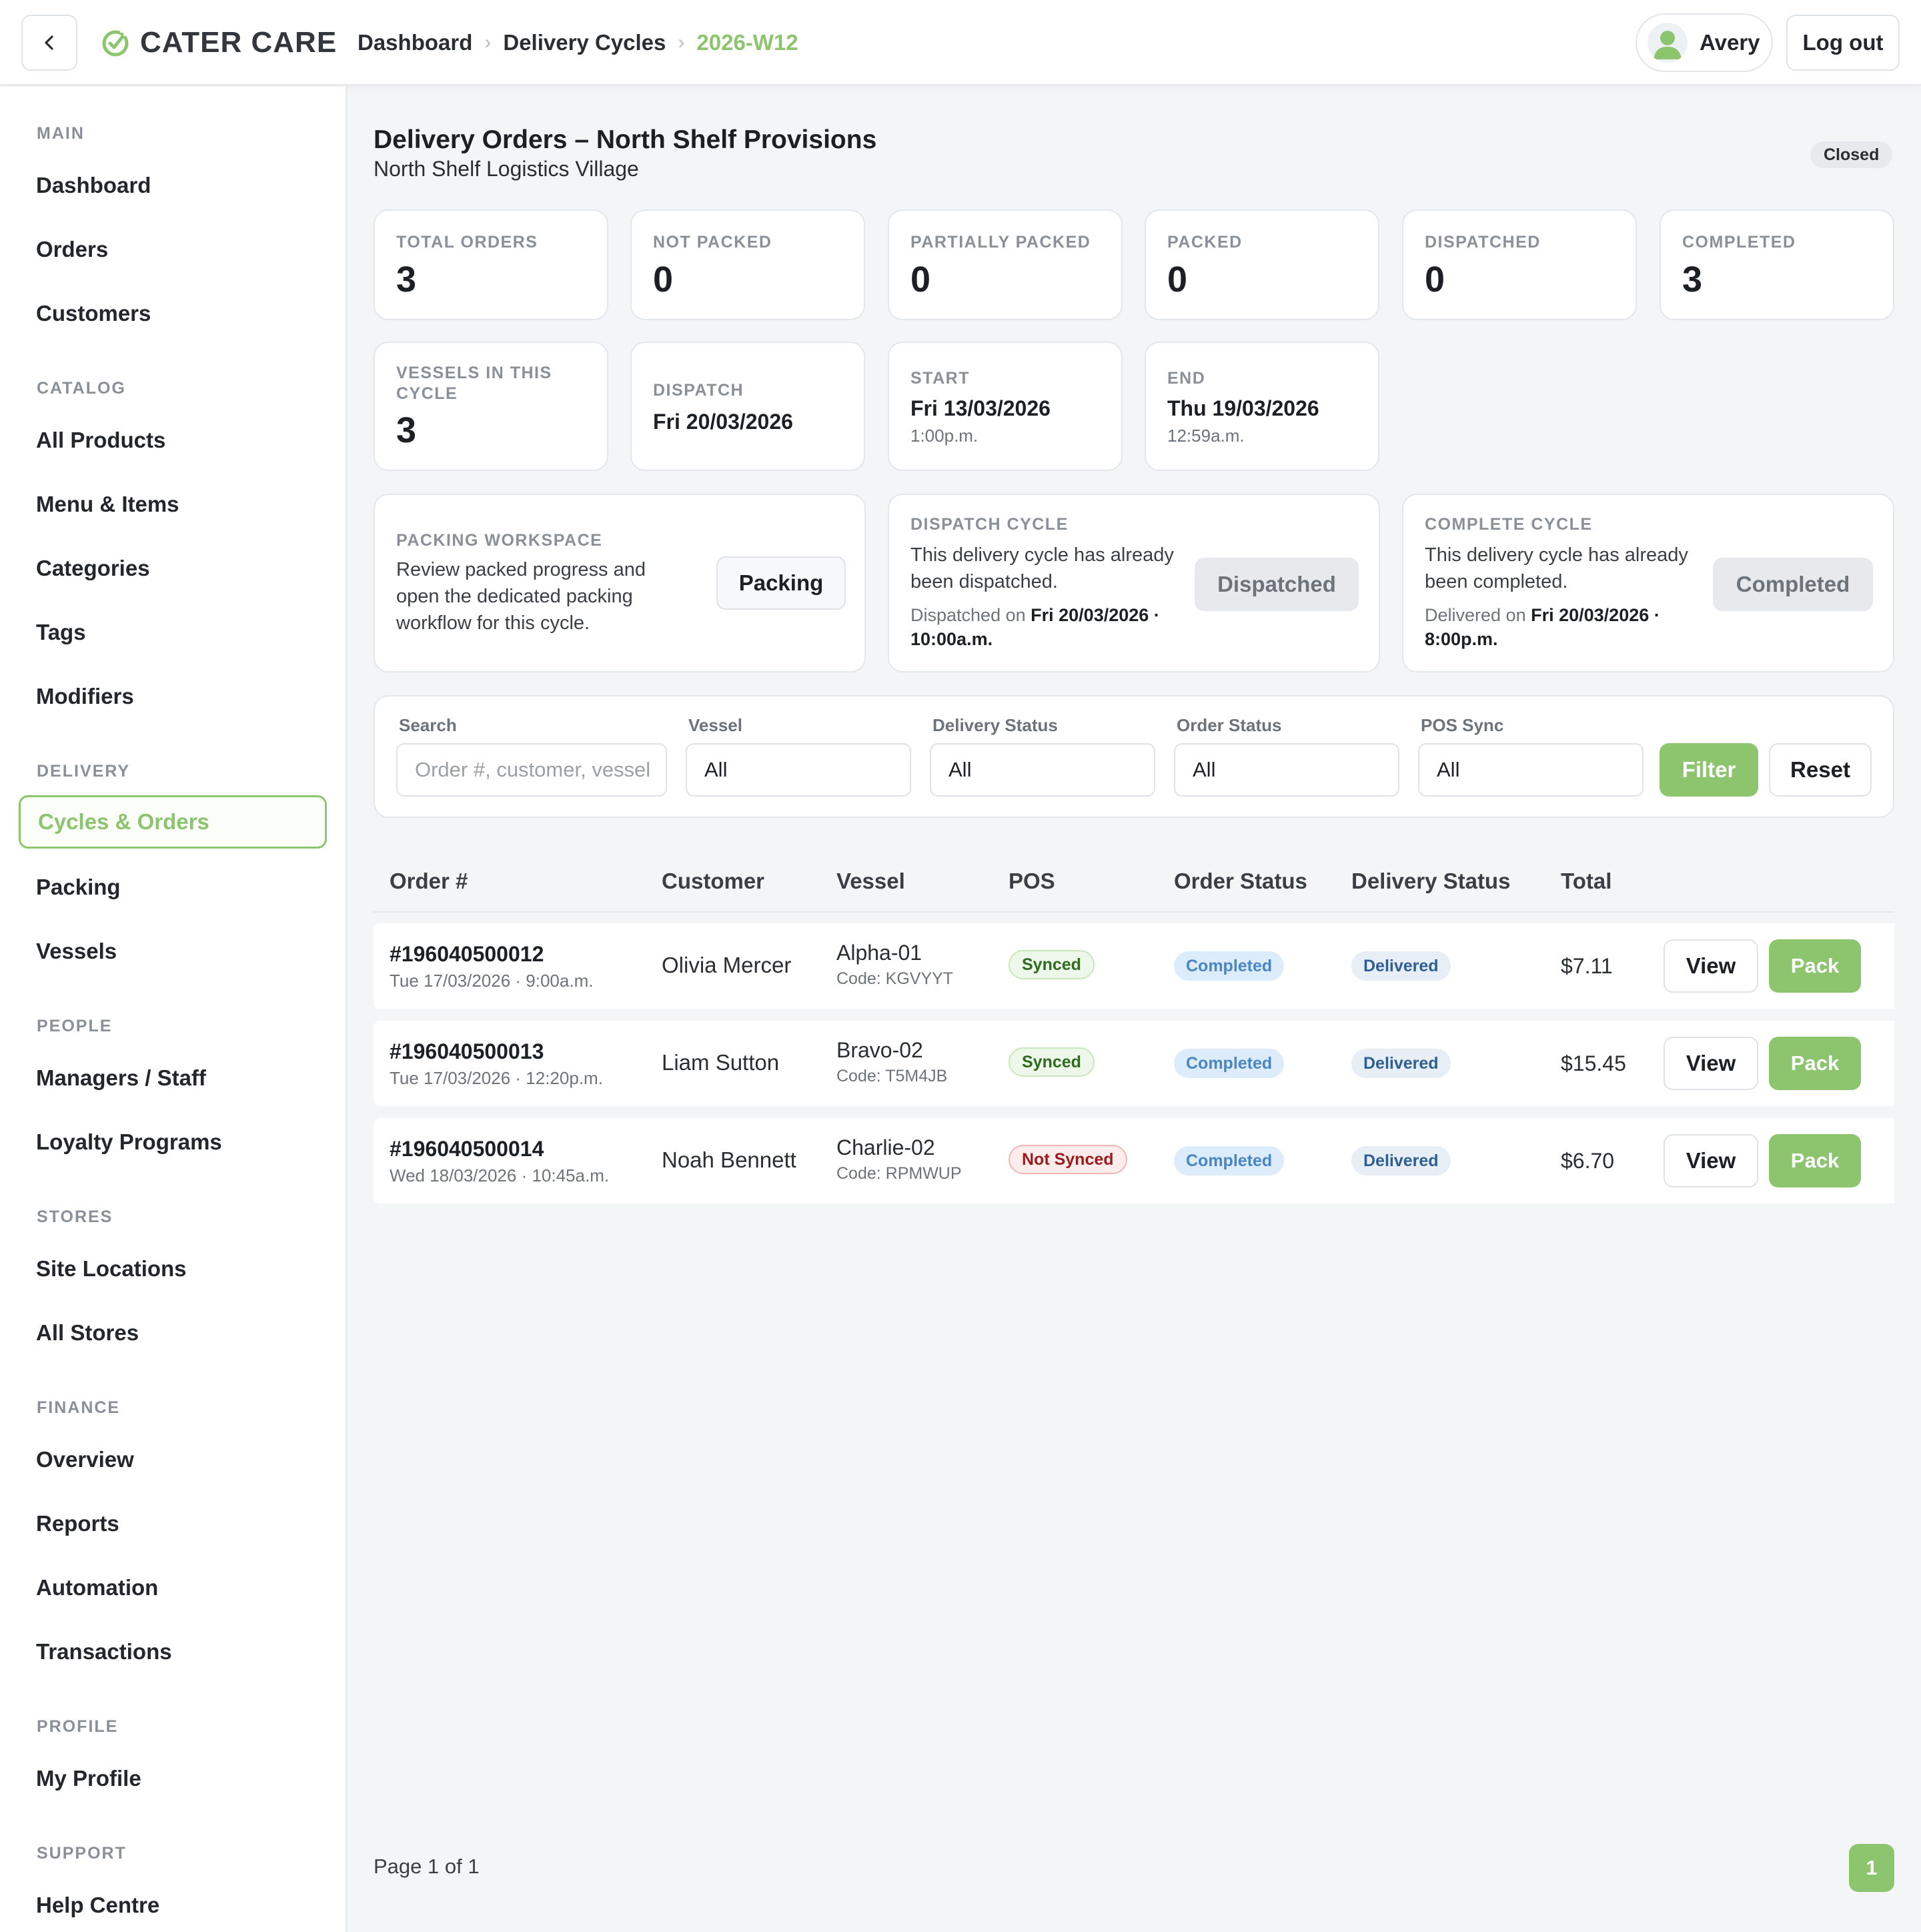 The image size is (1921, 1932). What do you see at coordinates (1435, 280) in the screenshot?
I see `stat-value: 0` at bounding box center [1435, 280].